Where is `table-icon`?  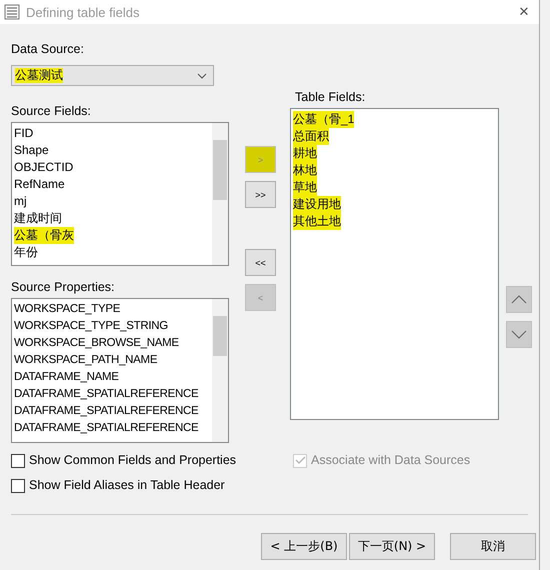
table-icon is located at coordinates (12, 12).